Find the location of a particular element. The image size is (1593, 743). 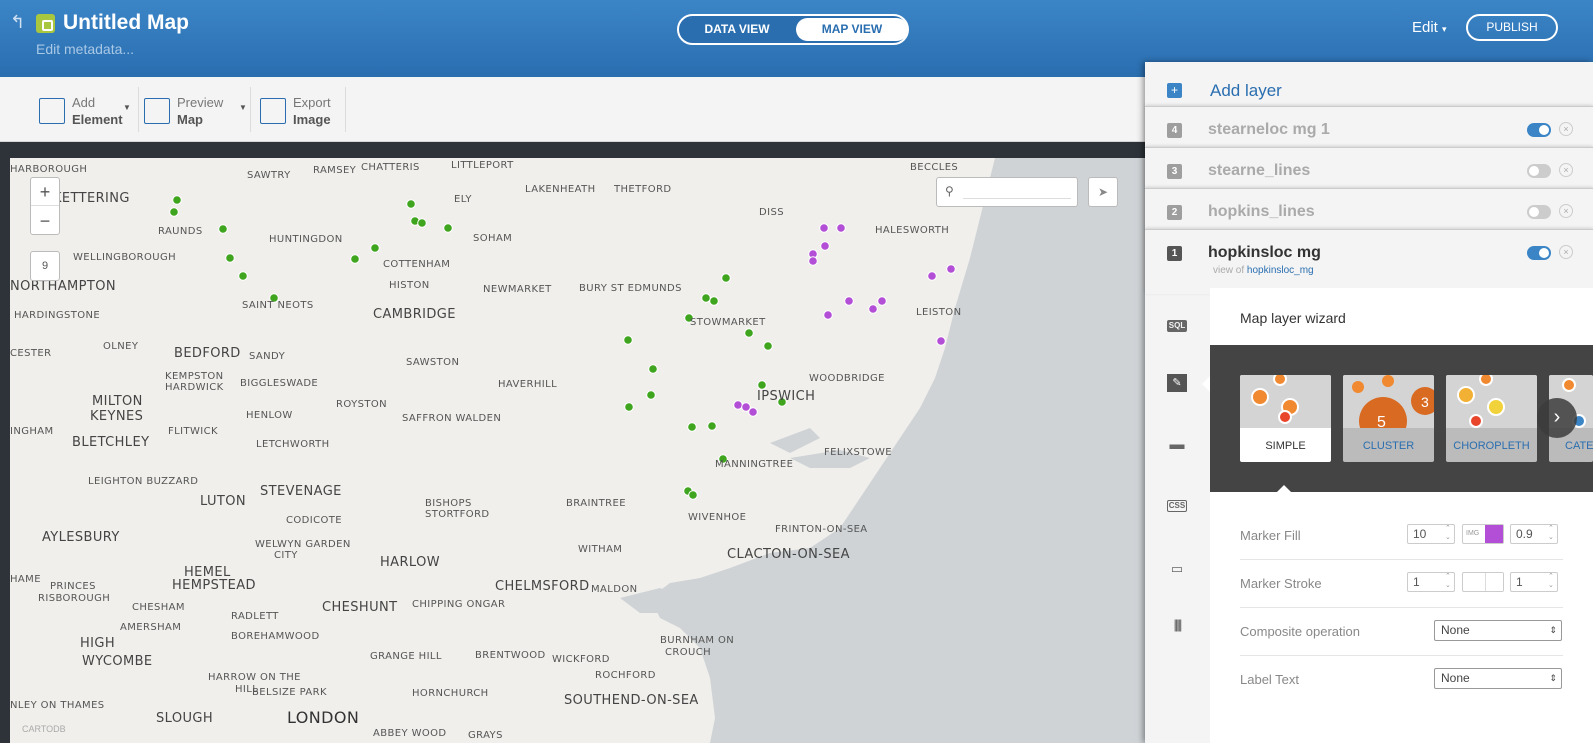

filters-tab: ||||| is located at coordinates (1177, 625).